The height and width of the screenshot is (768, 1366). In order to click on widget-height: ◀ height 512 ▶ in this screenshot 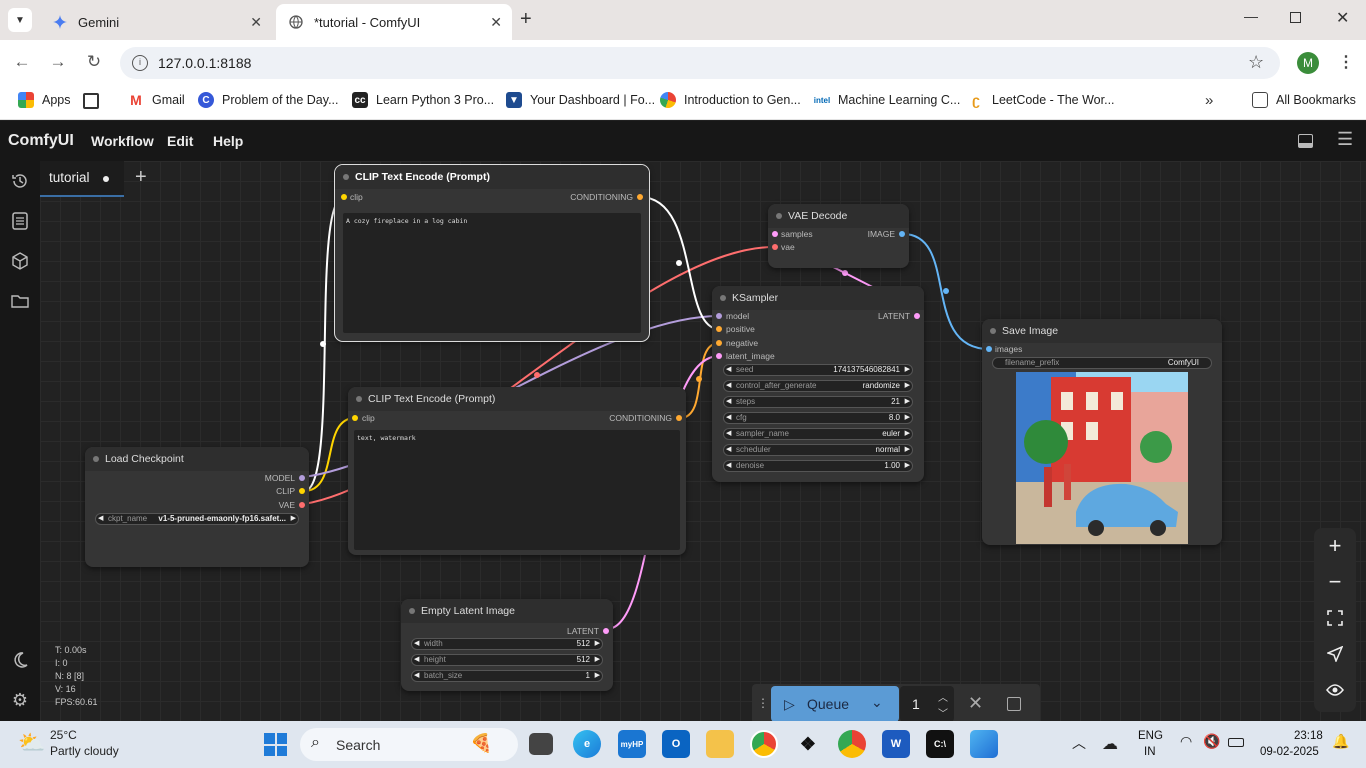, I will do `click(507, 660)`.